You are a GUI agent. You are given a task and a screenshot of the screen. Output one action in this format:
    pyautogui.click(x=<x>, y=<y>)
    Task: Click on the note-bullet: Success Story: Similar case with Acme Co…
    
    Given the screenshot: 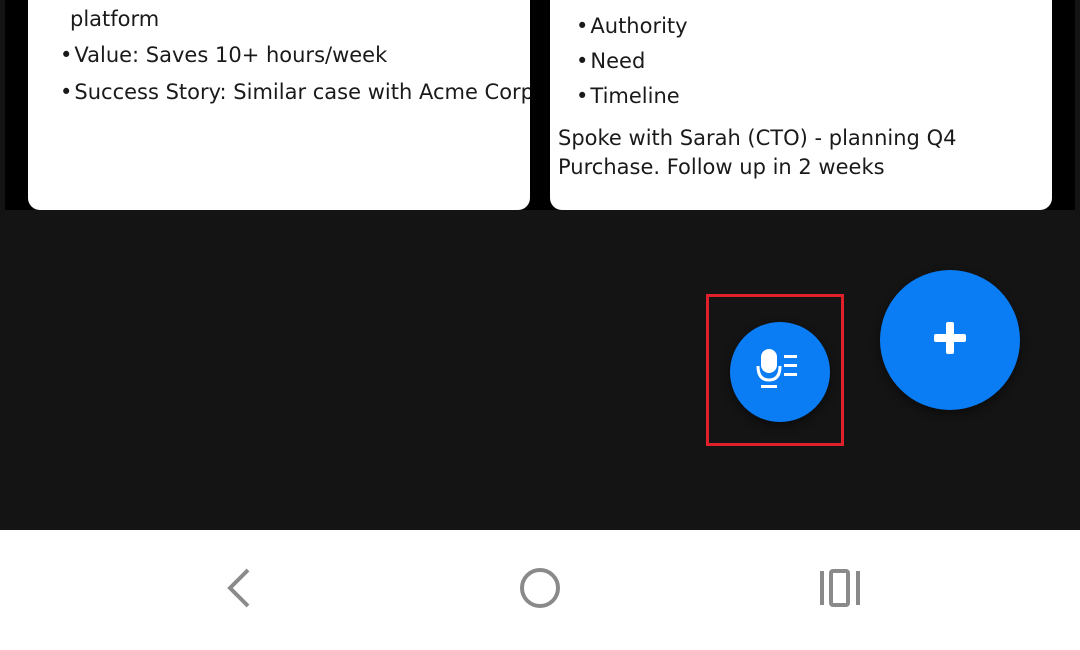 What is the action you would take?
    pyautogui.click(x=295, y=92)
    